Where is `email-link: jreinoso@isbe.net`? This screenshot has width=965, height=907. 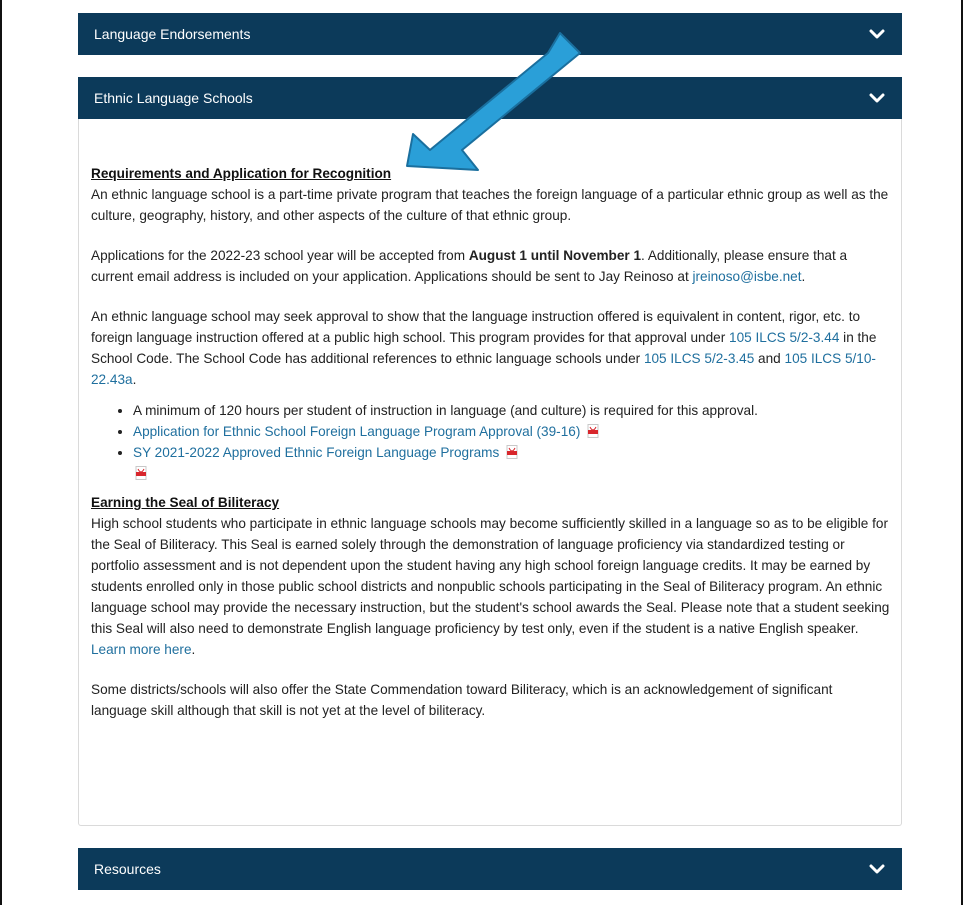
email-link: jreinoso@isbe.net is located at coordinates (747, 276).